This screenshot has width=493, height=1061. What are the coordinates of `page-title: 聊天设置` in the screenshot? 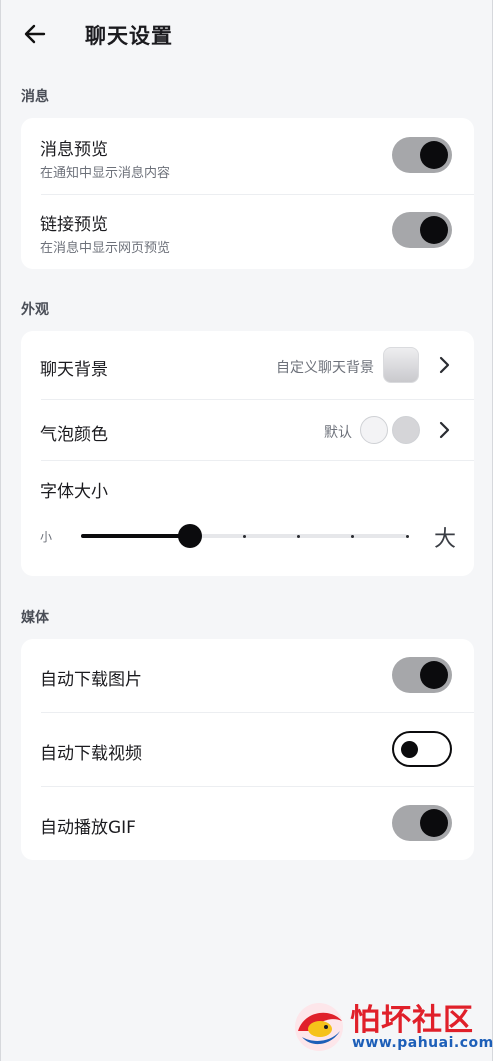 It's located at (129, 36).